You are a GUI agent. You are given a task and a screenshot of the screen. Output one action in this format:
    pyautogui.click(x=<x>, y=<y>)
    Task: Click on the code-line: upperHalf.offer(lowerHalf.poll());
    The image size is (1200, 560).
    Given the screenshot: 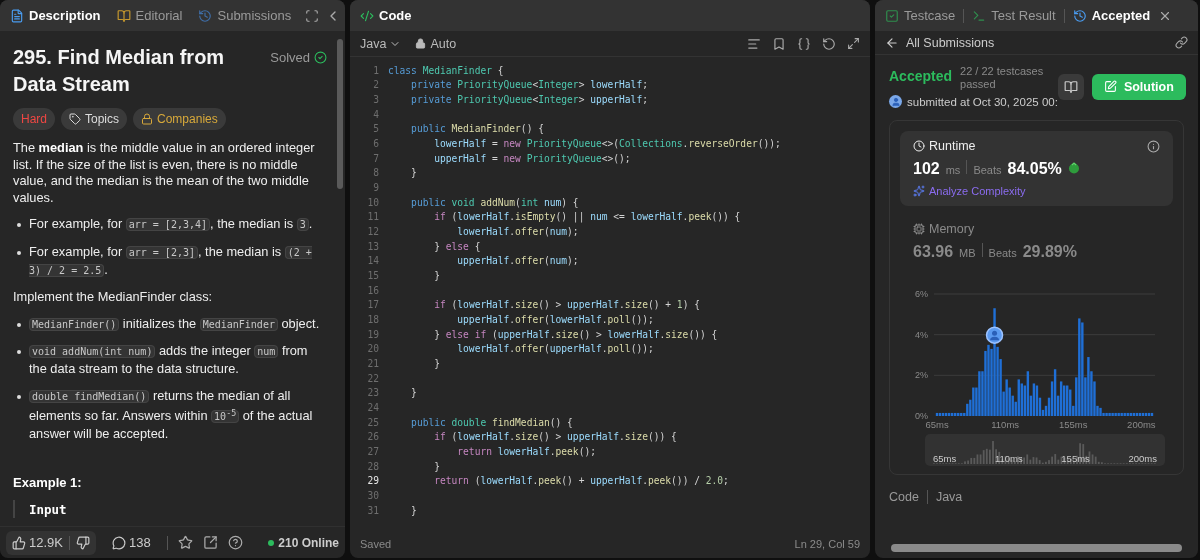 What is the action you would take?
    pyautogui.click(x=555, y=319)
    